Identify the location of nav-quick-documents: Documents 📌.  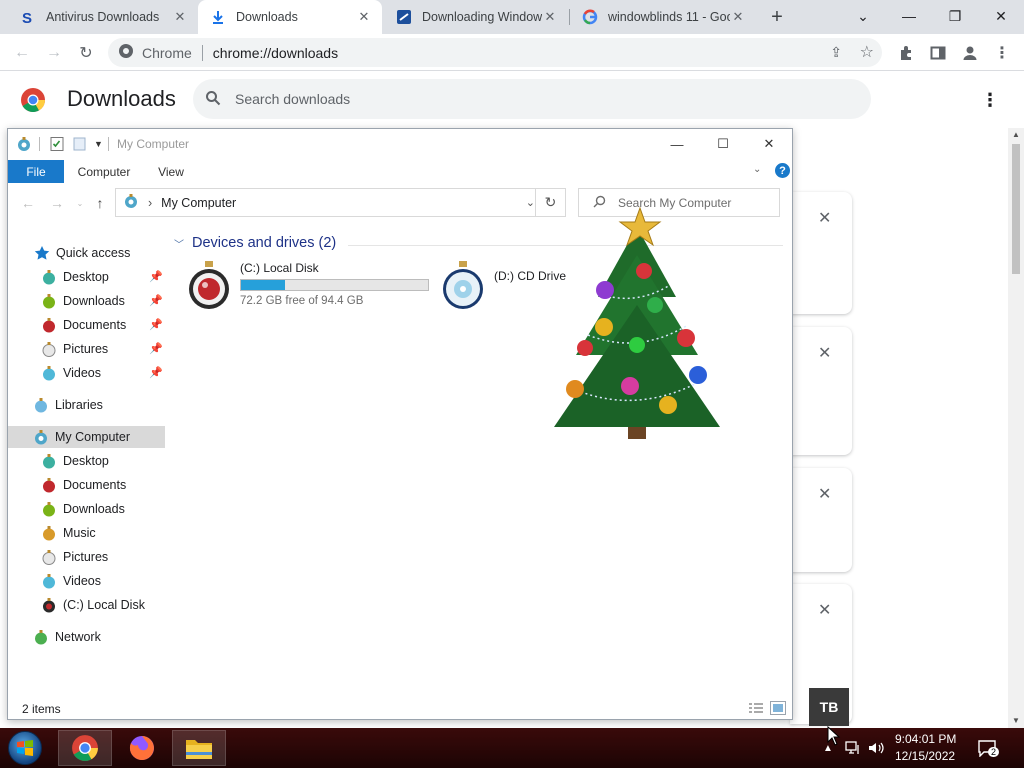
(86, 325).